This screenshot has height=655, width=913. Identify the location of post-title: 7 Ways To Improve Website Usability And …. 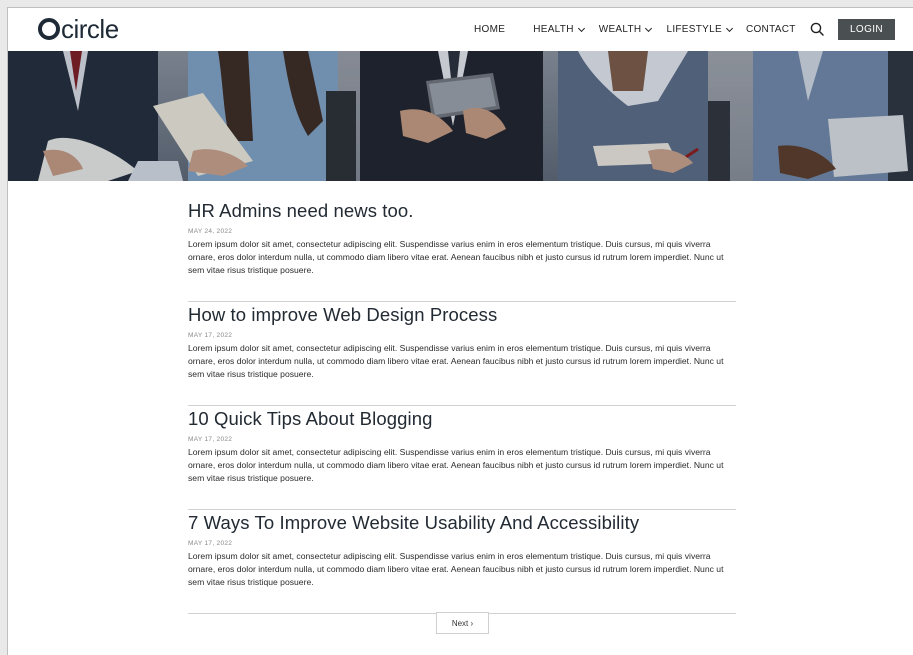
(462, 523).